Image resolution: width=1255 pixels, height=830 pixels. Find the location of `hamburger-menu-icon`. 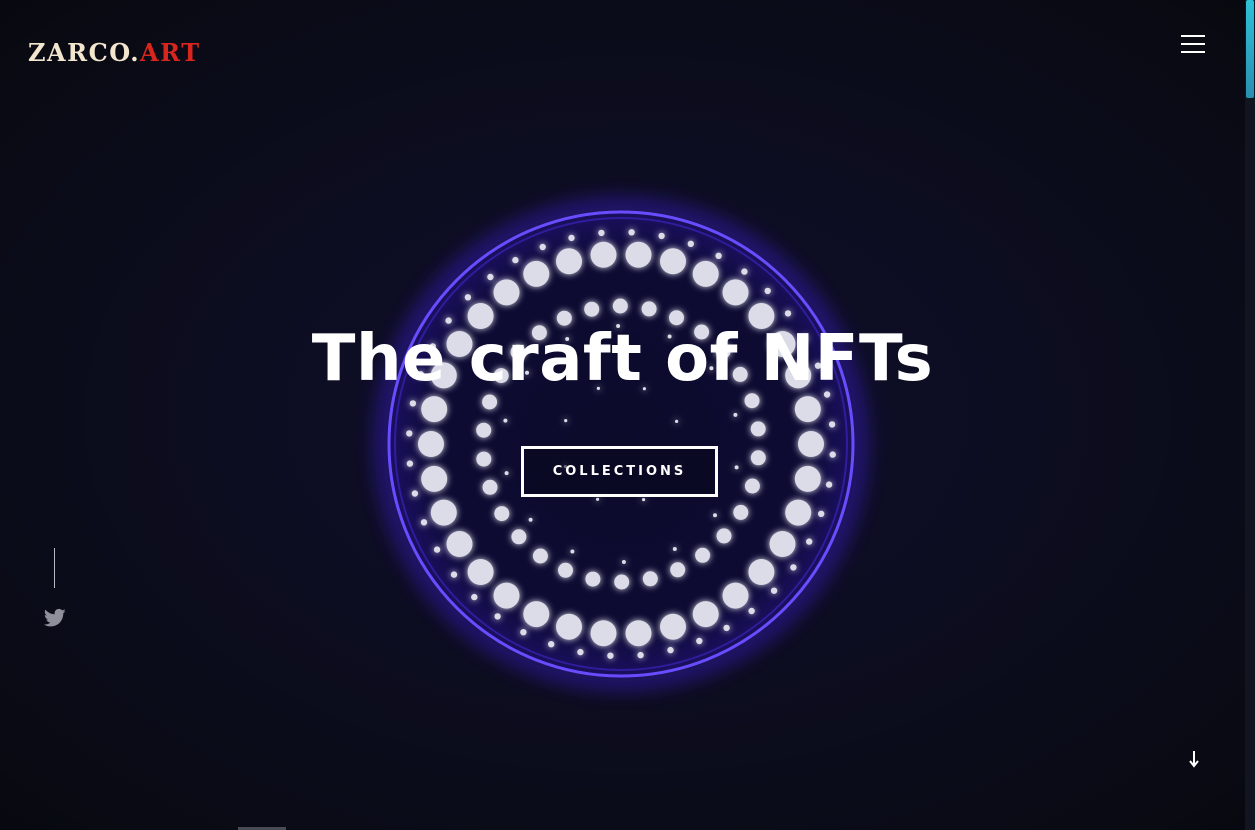

hamburger-menu-icon is located at coordinates (1193, 45).